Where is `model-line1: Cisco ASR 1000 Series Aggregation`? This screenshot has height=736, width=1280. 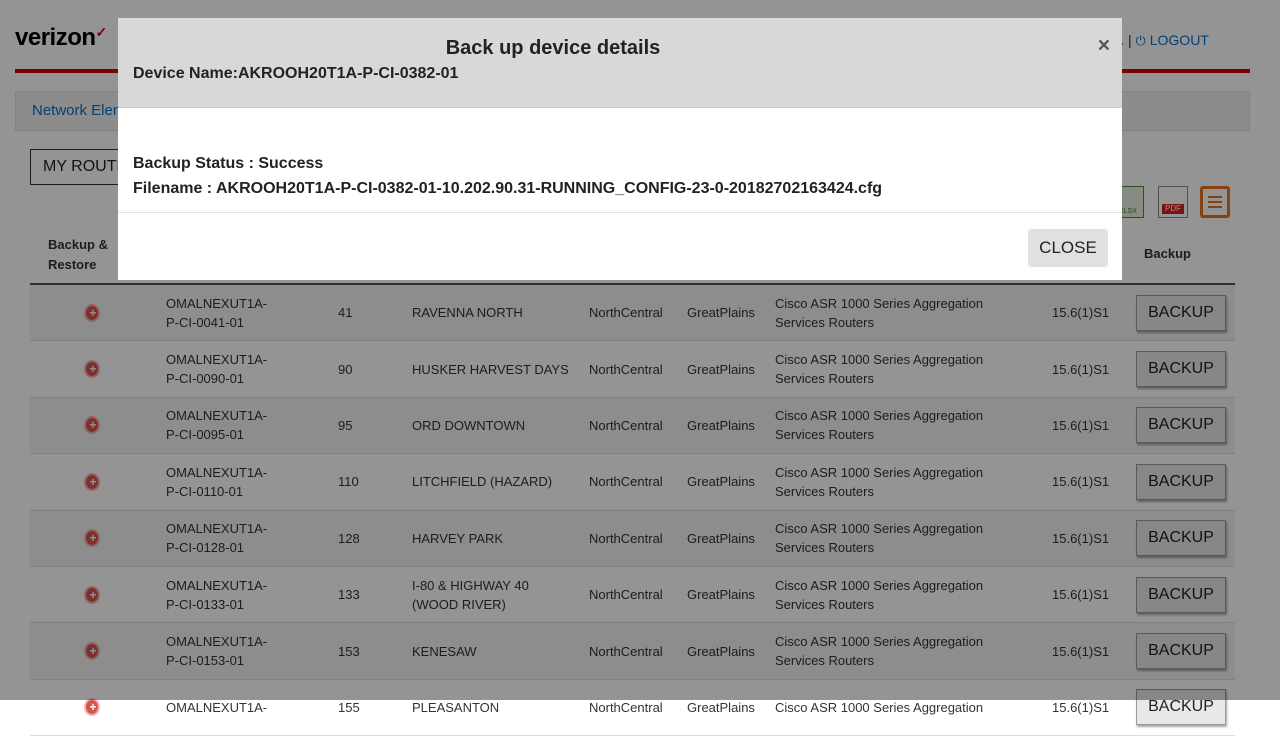 model-line1: Cisco ASR 1000 Series Aggregation is located at coordinates (879, 707).